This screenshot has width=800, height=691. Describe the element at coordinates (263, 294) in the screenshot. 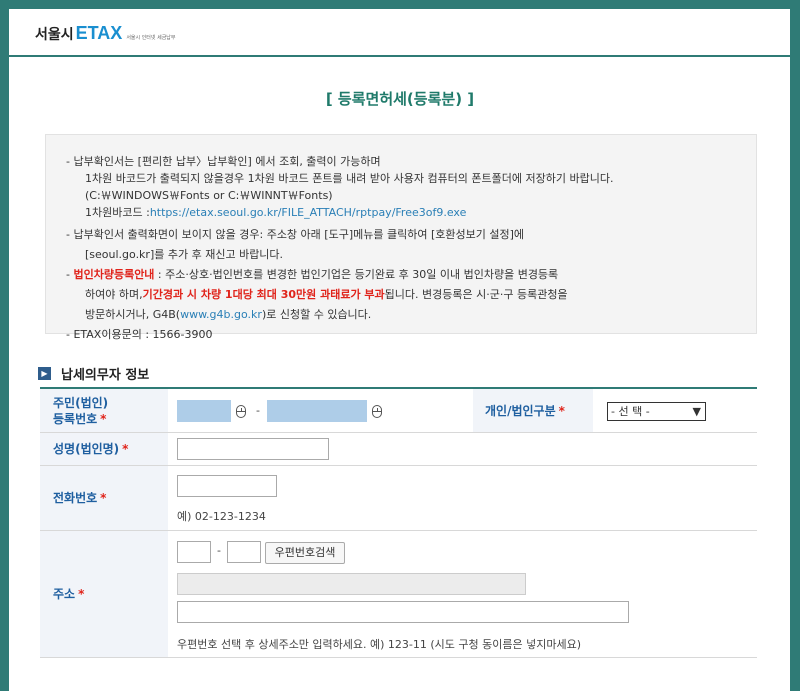

I see `penalty-warning: 기간경과 시 차량 1대당 최대 30만원 과태료가 부과` at that location.